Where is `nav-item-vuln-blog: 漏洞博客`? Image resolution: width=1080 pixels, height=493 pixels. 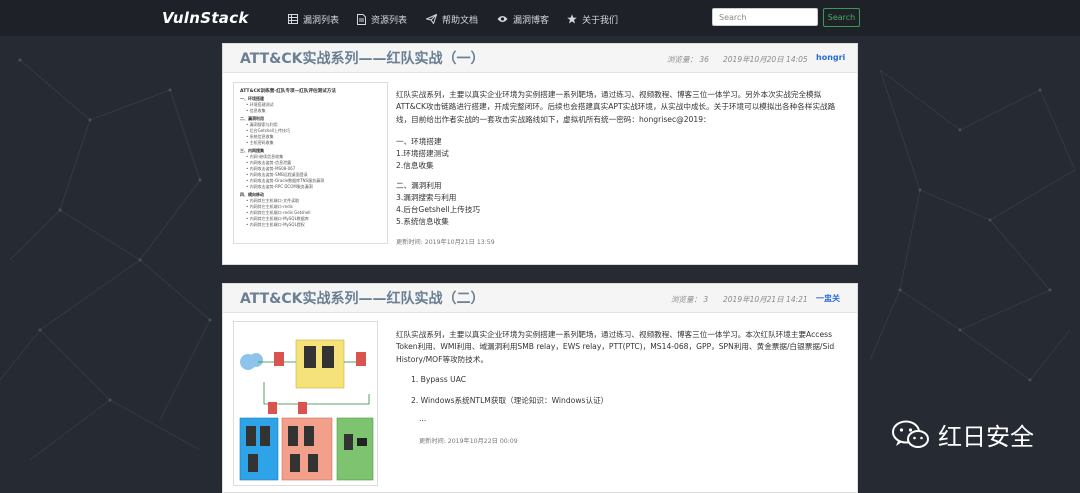 nav-item-vuln-blog: 漏洞博客 is located at coordinates (523, 19).